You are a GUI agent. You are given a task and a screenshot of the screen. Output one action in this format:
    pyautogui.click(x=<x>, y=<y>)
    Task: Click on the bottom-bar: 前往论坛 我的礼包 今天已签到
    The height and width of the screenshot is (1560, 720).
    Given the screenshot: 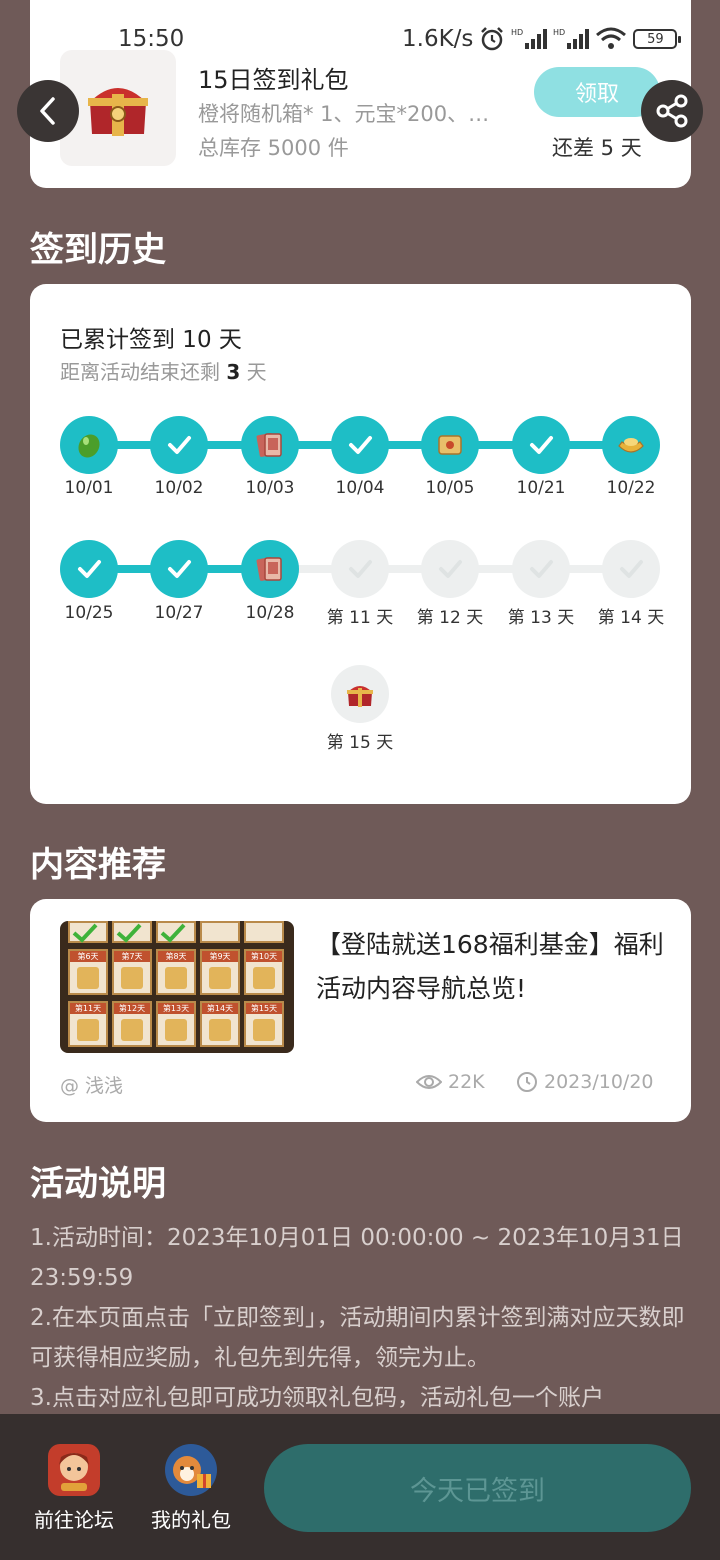 What is the action you would take?
    pyautogui.click(x=360, y=1487)
    